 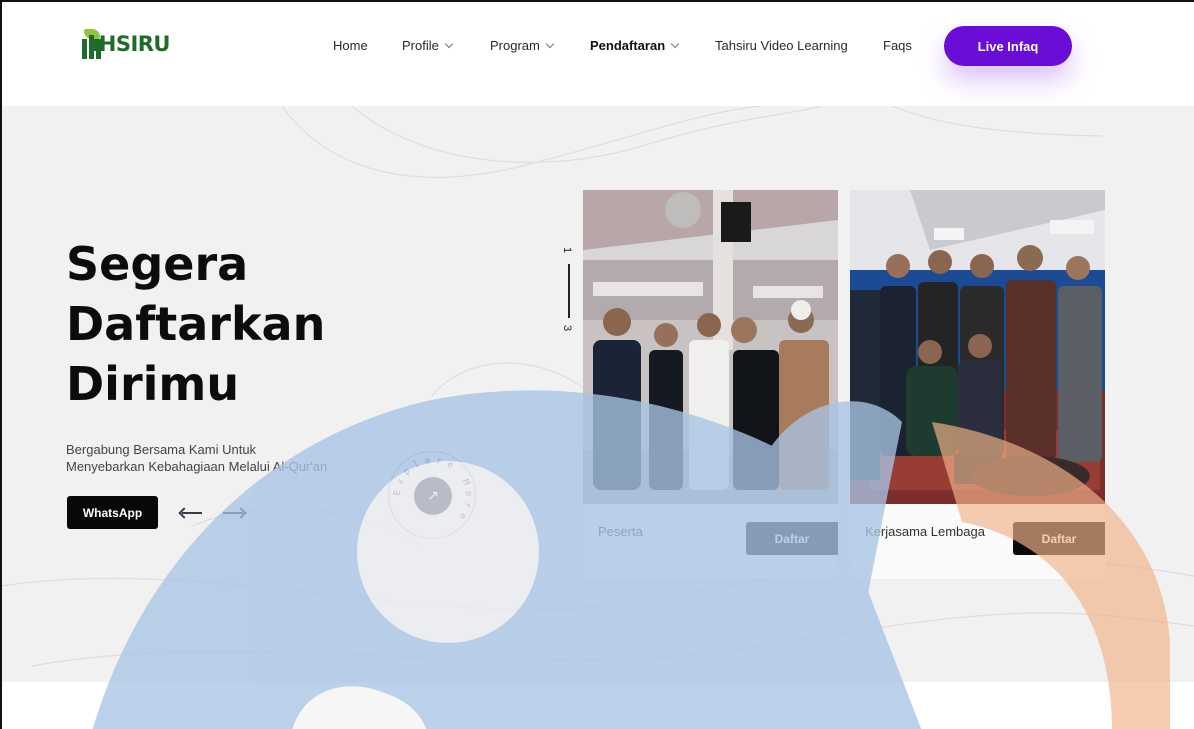 I want to click on nav-profile-label: Profile, so click(x=420, y=45).